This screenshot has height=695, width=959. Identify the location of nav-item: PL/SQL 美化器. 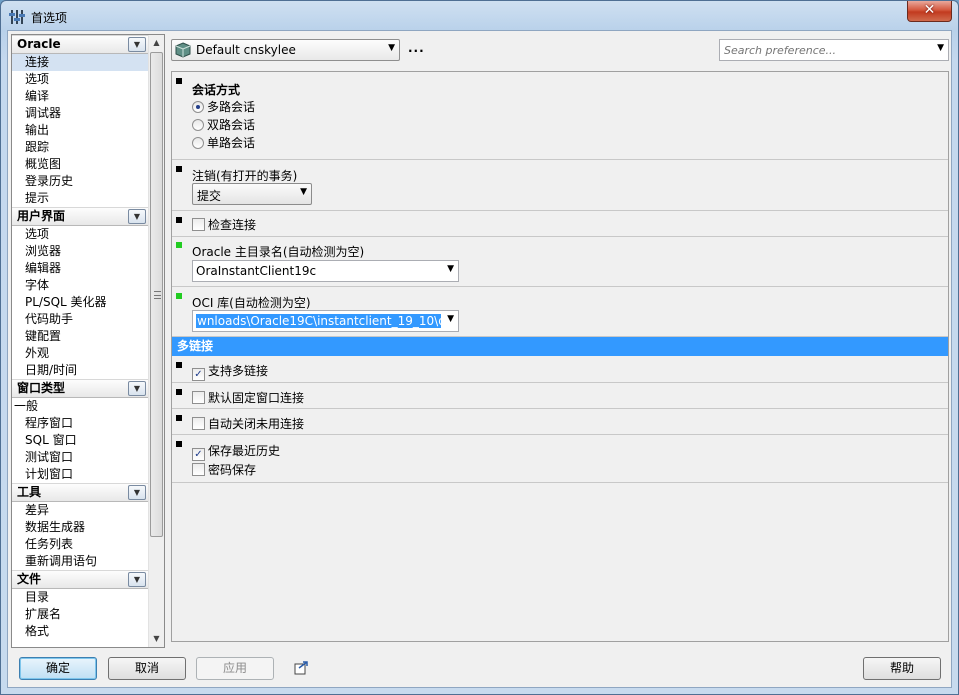
(80, 302).